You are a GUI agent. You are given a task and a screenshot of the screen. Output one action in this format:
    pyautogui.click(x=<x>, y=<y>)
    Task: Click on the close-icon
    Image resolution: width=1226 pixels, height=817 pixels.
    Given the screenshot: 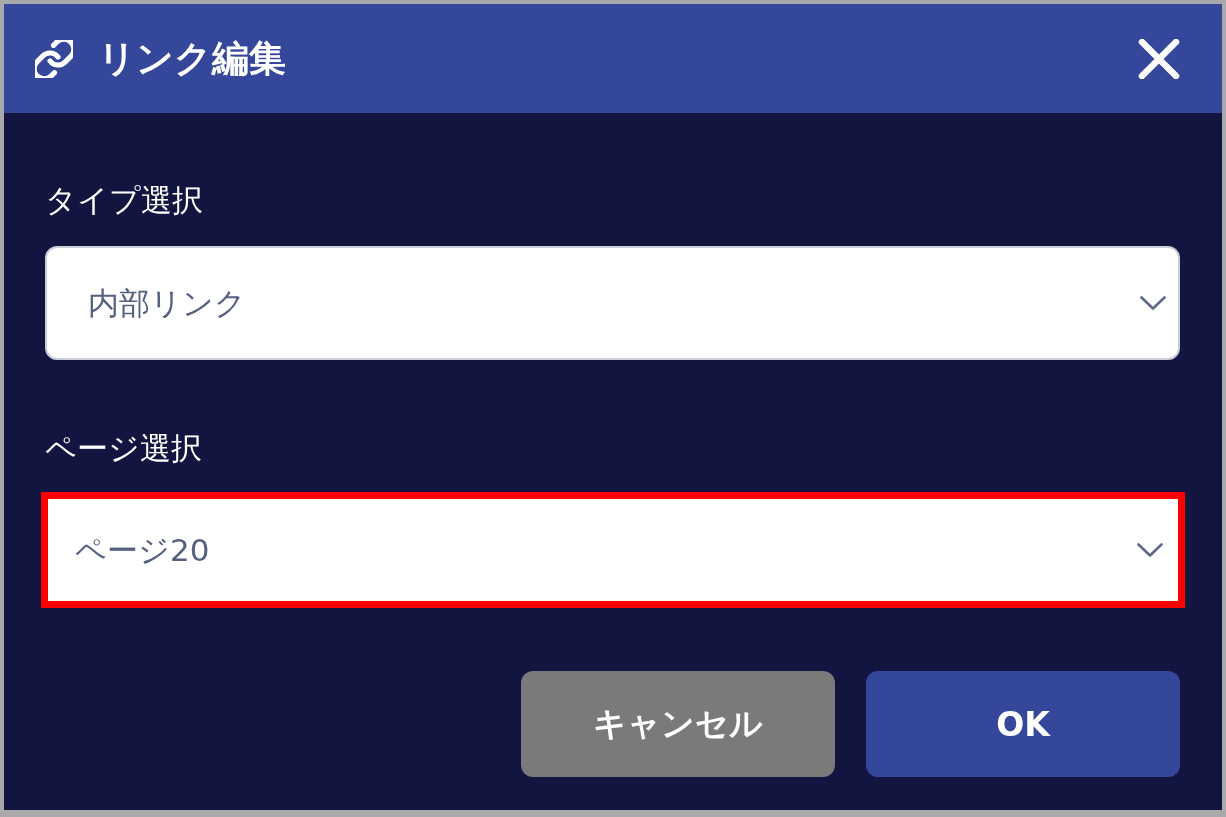 What is the action you would take?
    pyautogui.click(x=1159, y=58)
    